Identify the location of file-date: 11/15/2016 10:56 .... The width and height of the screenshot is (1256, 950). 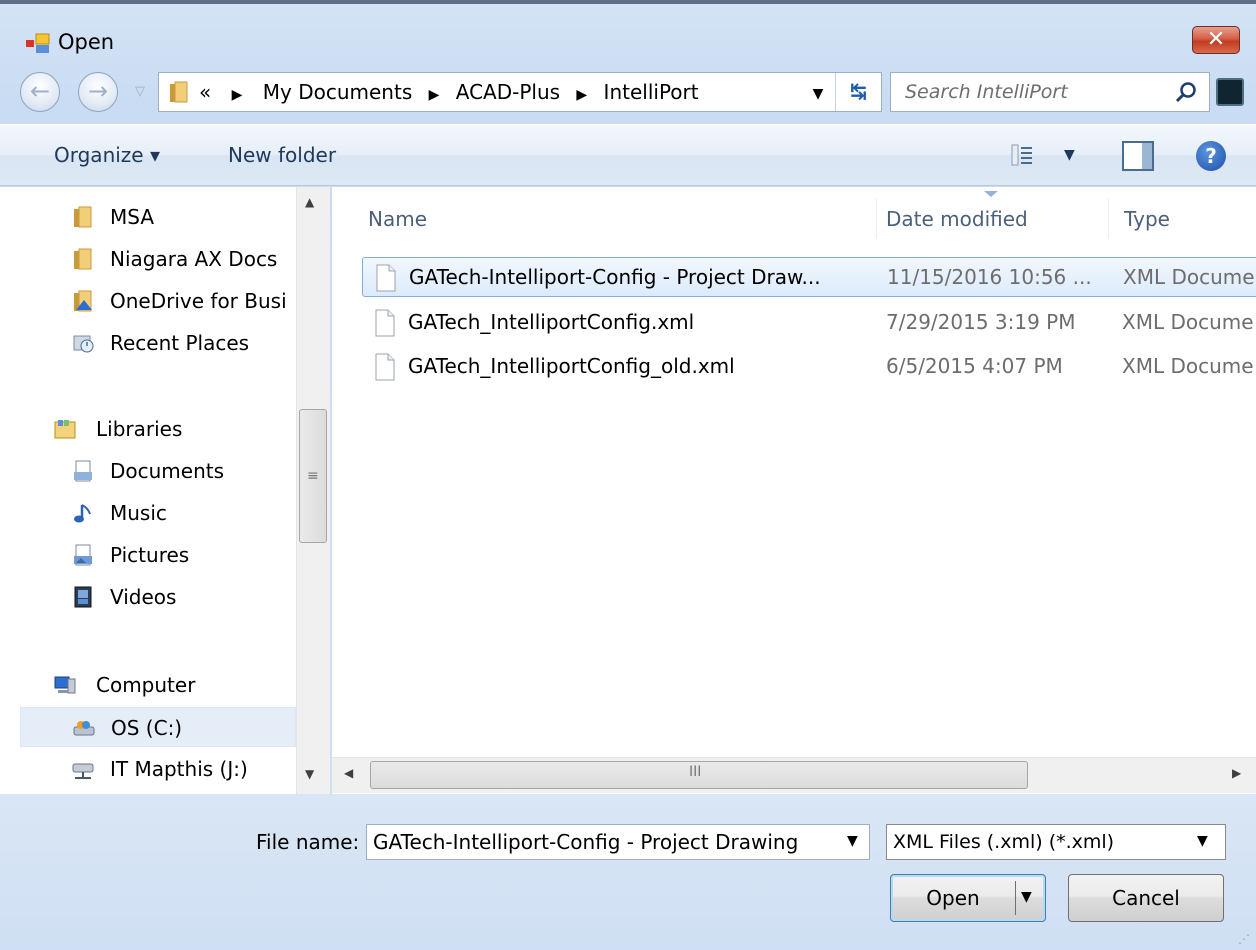
(989, 277).